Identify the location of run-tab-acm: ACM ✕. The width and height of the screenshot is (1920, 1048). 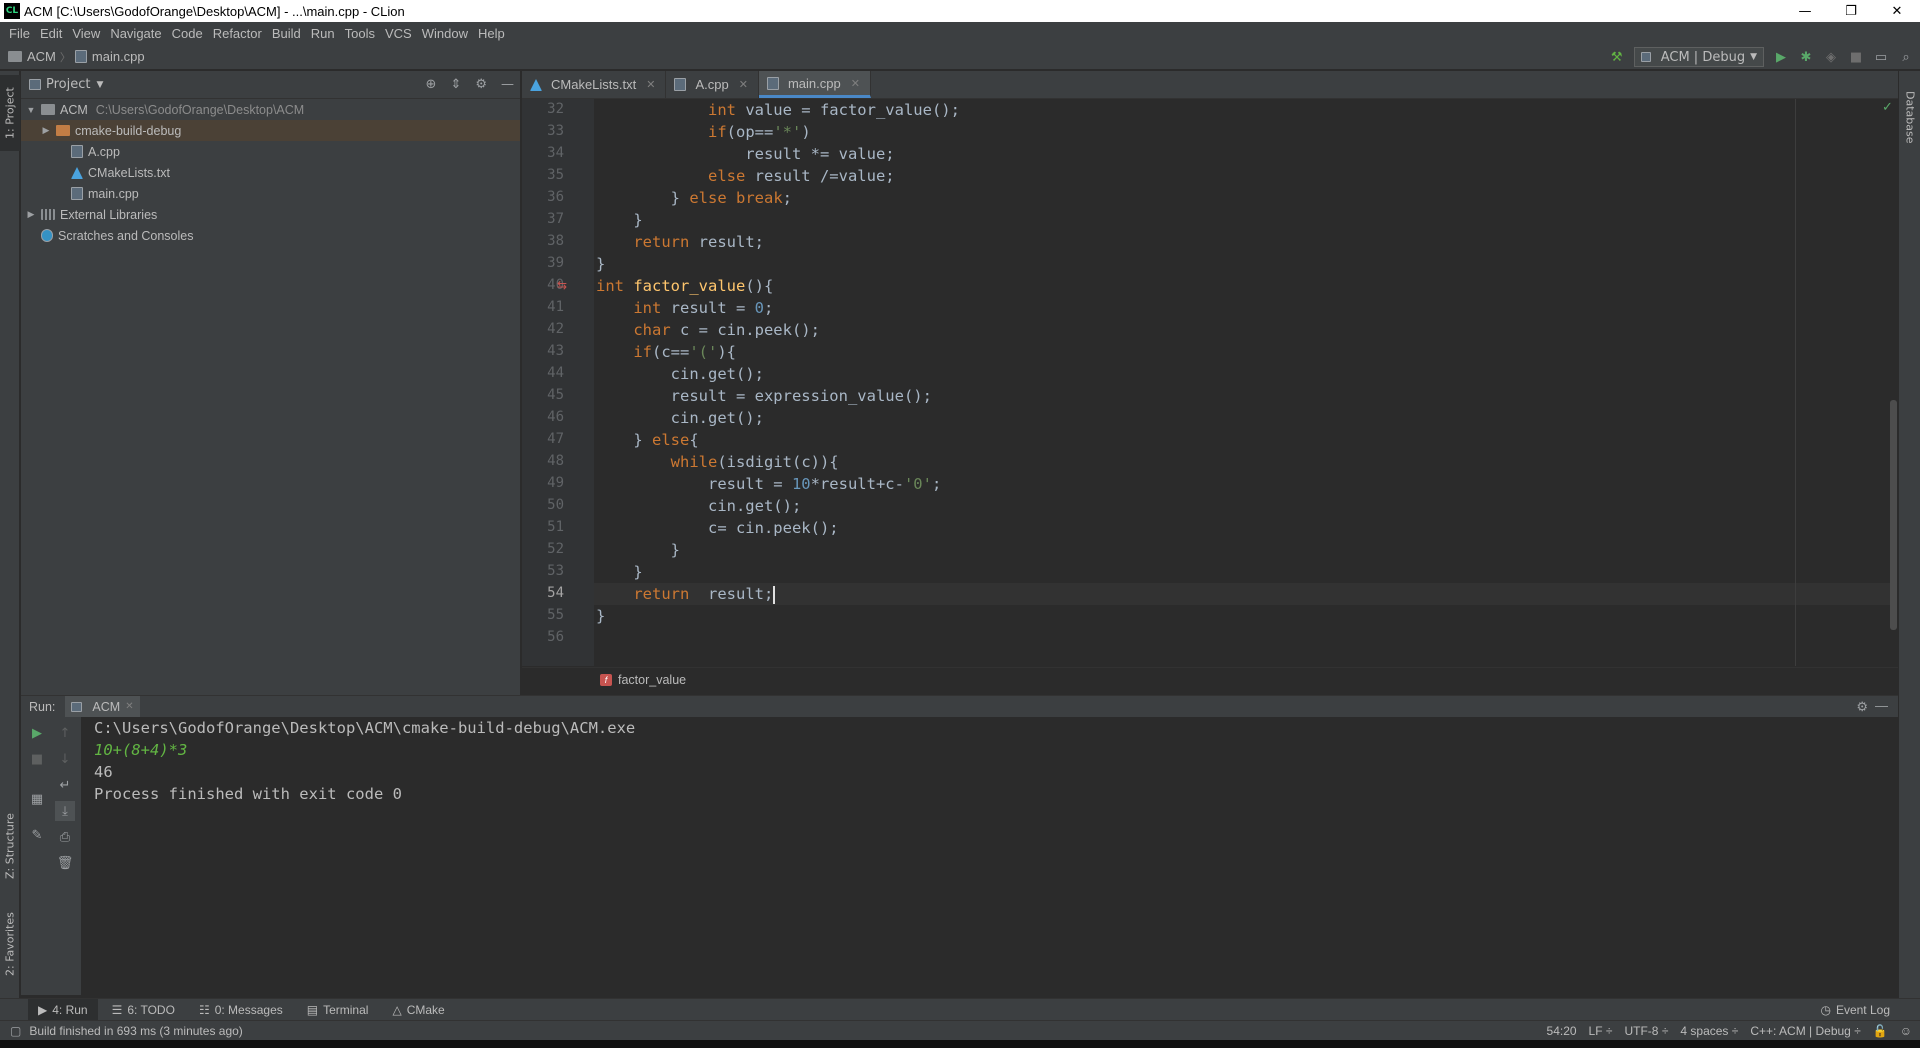
(102, 706).